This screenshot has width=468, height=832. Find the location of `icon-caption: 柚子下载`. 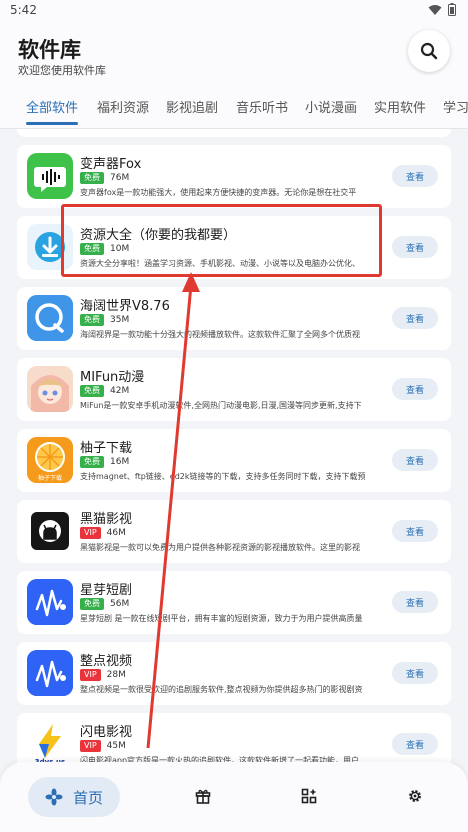

icon-caption: 柚子下载 is located at coordinates (49, 478).